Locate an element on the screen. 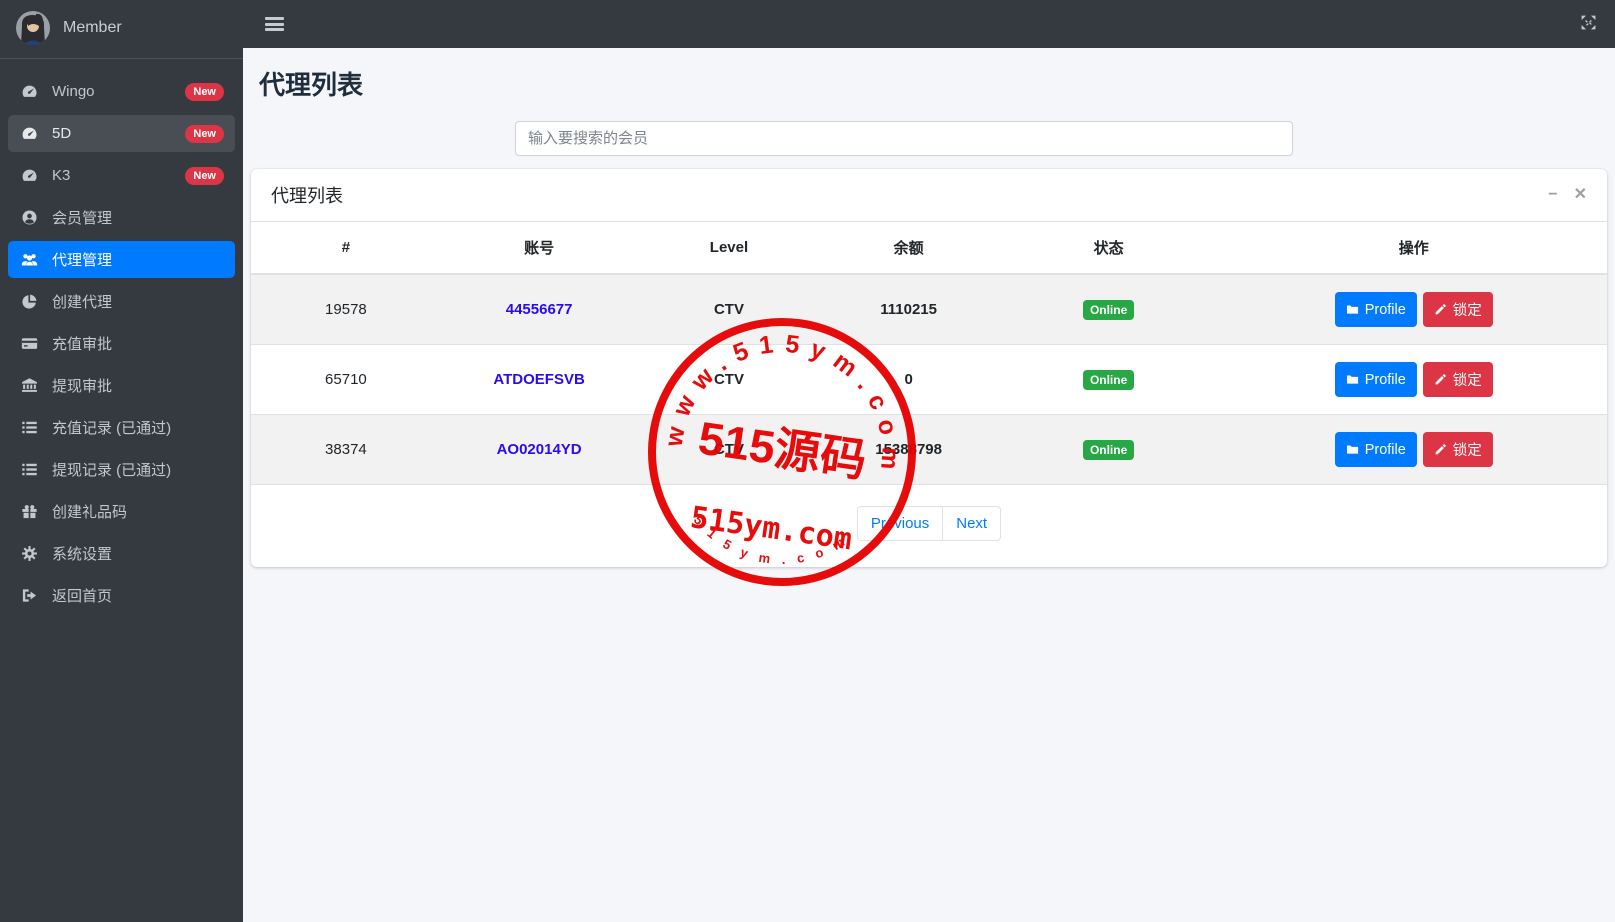 The height and width of the screenshot is (922, 1615). sidebar-item-label: 返回首页 is located at coordinates (82, 596).